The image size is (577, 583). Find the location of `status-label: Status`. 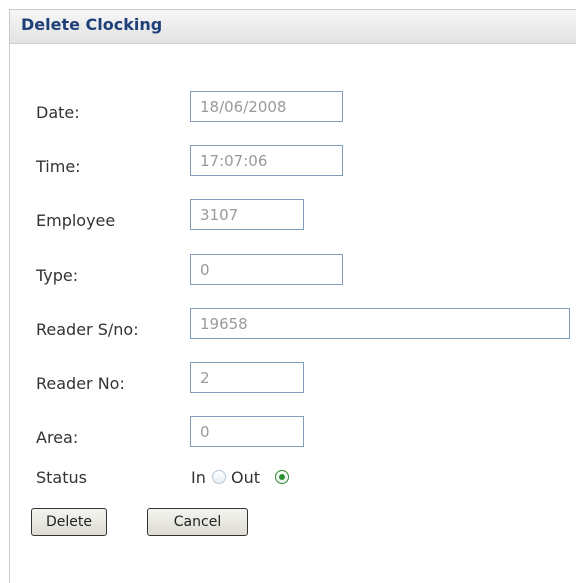

status-label: Status is located at coordinates (61, 477).